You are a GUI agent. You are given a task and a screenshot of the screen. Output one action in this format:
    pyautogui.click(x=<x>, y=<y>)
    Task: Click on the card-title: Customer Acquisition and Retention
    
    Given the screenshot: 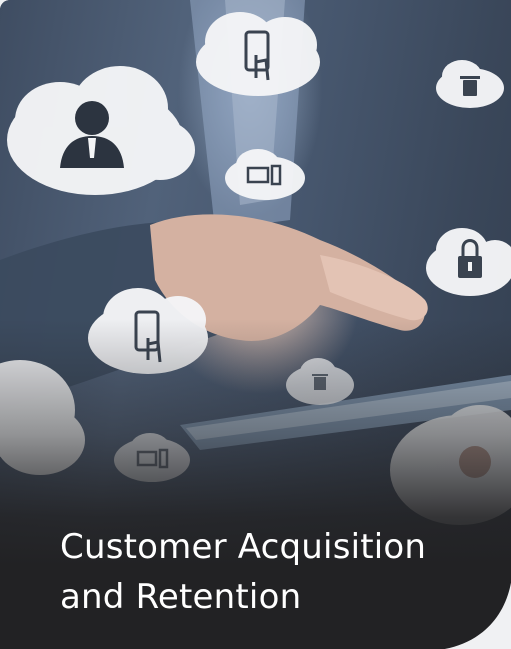 What is the action you would take?
    pyautogui.click(x=260, y=572)
    